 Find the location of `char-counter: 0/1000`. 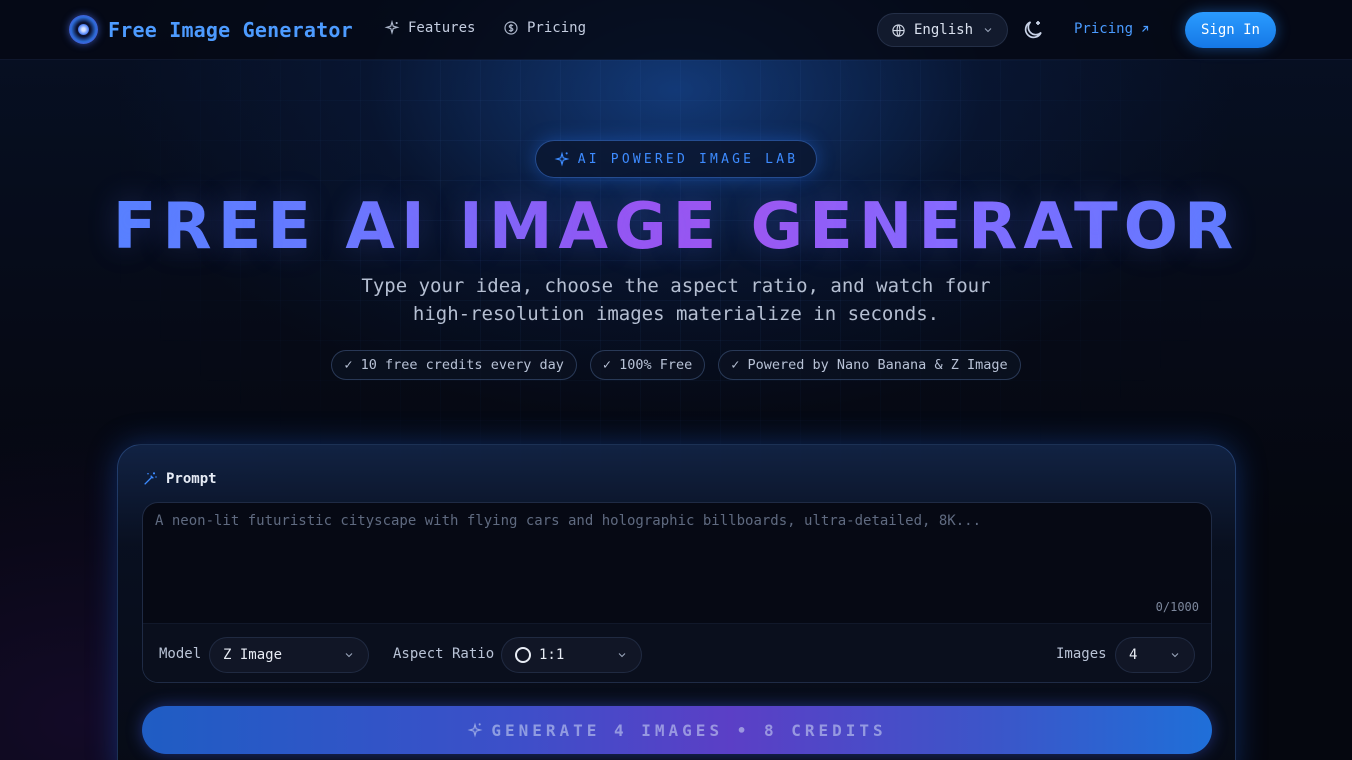

char-counter: 0/1000 is located at coordinates (1177, 607).